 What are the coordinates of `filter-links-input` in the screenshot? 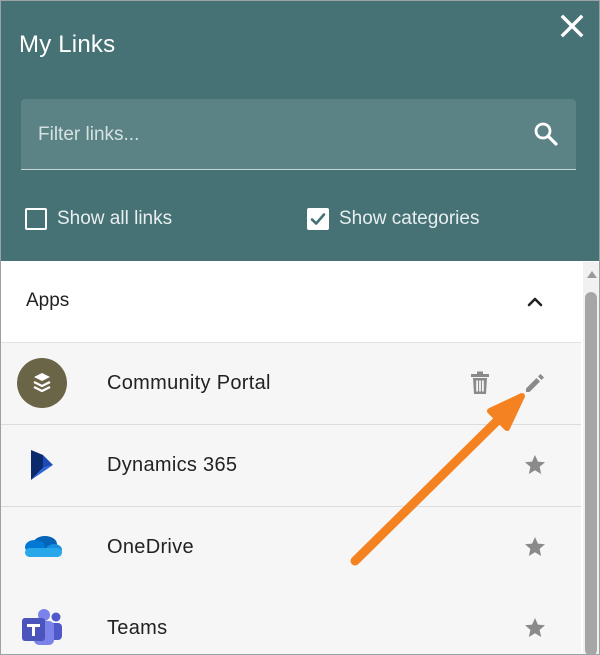 It's located at (278, 135).